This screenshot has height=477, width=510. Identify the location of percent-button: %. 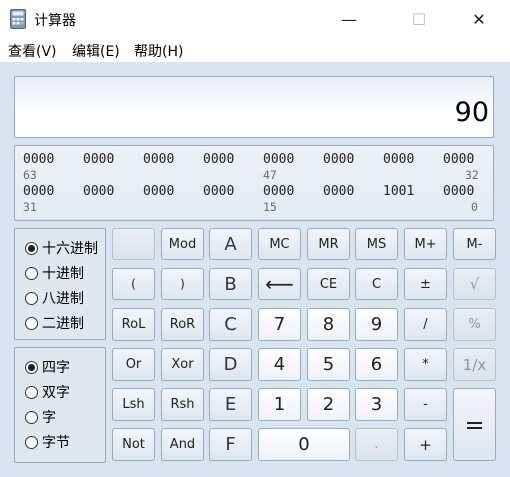
(474, 324).